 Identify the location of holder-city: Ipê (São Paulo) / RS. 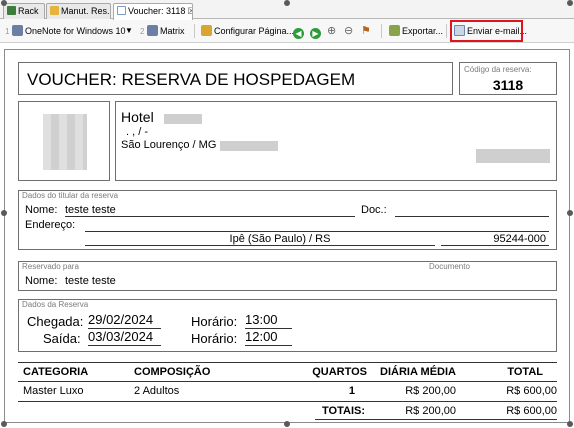
(260, 239).